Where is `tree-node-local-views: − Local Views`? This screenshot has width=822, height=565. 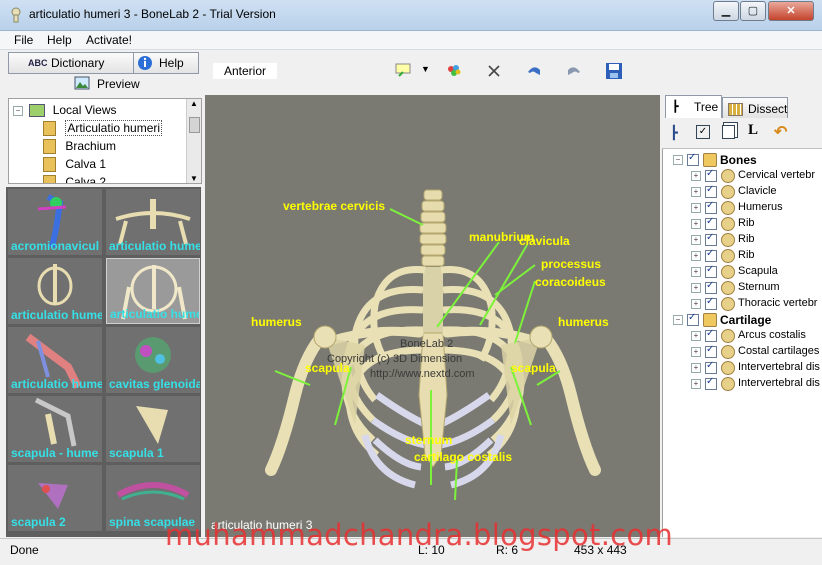
tree-node-local-views: − Local Views is located at coordinates (65, 110).